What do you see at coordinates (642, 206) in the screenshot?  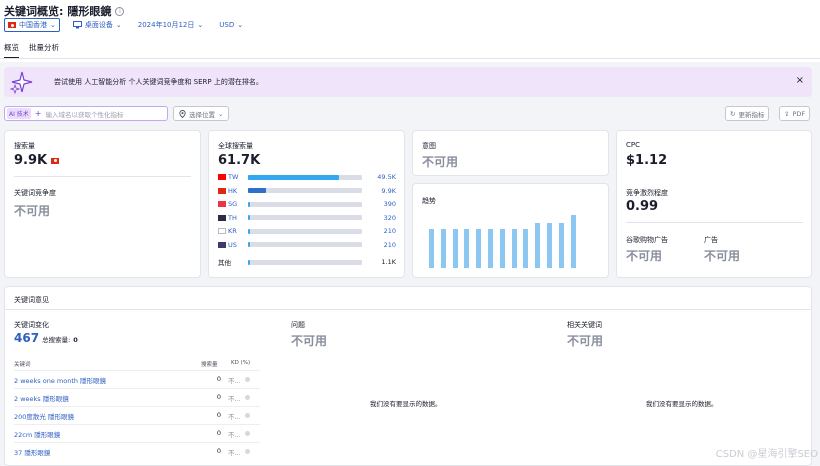 I see `competition-value: 0.99` at bounding box center [642, 206].